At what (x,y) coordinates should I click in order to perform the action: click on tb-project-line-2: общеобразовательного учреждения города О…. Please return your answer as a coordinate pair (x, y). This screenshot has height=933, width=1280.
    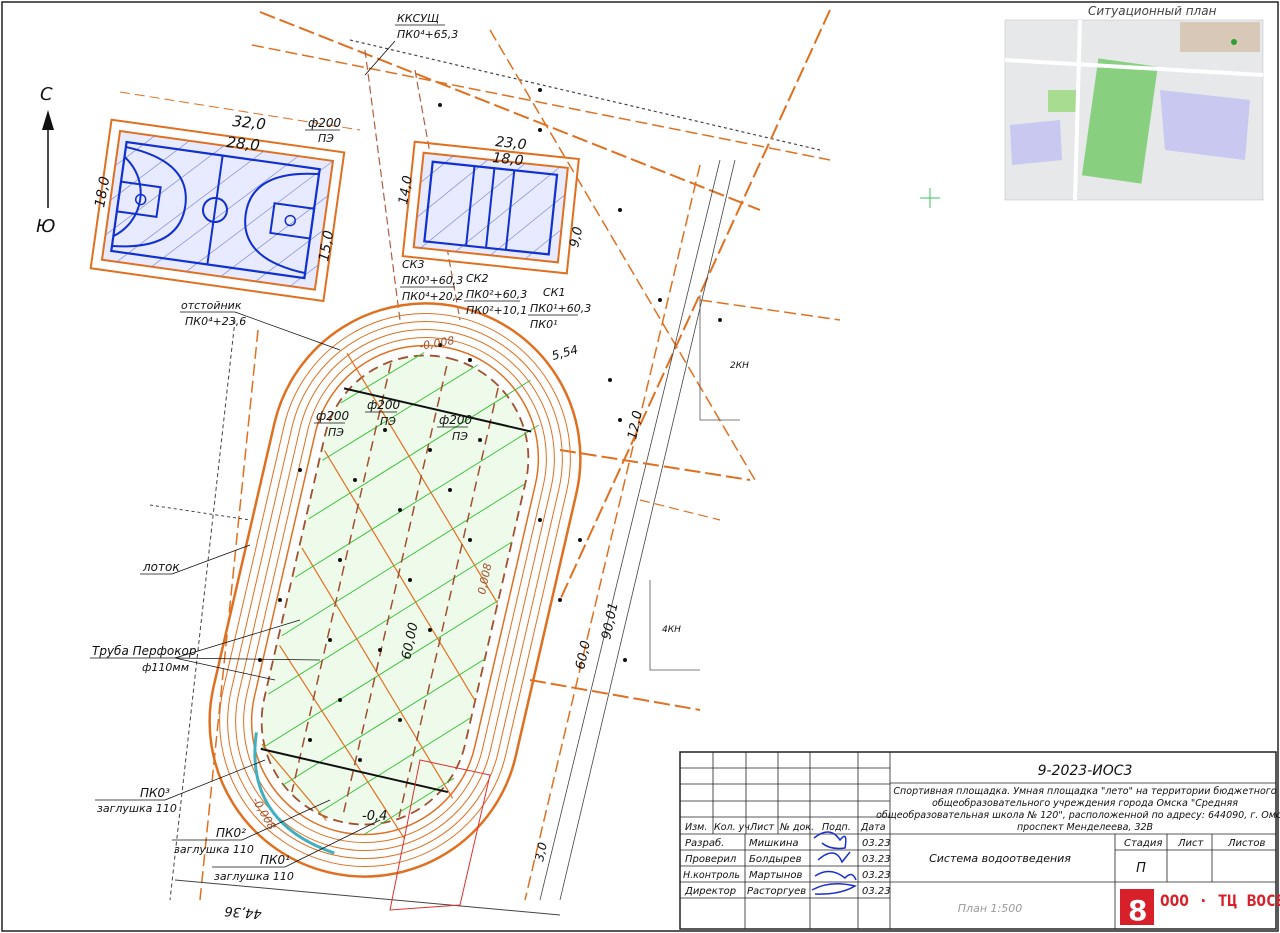
    Looking at the image, I should click on (1085, 803).